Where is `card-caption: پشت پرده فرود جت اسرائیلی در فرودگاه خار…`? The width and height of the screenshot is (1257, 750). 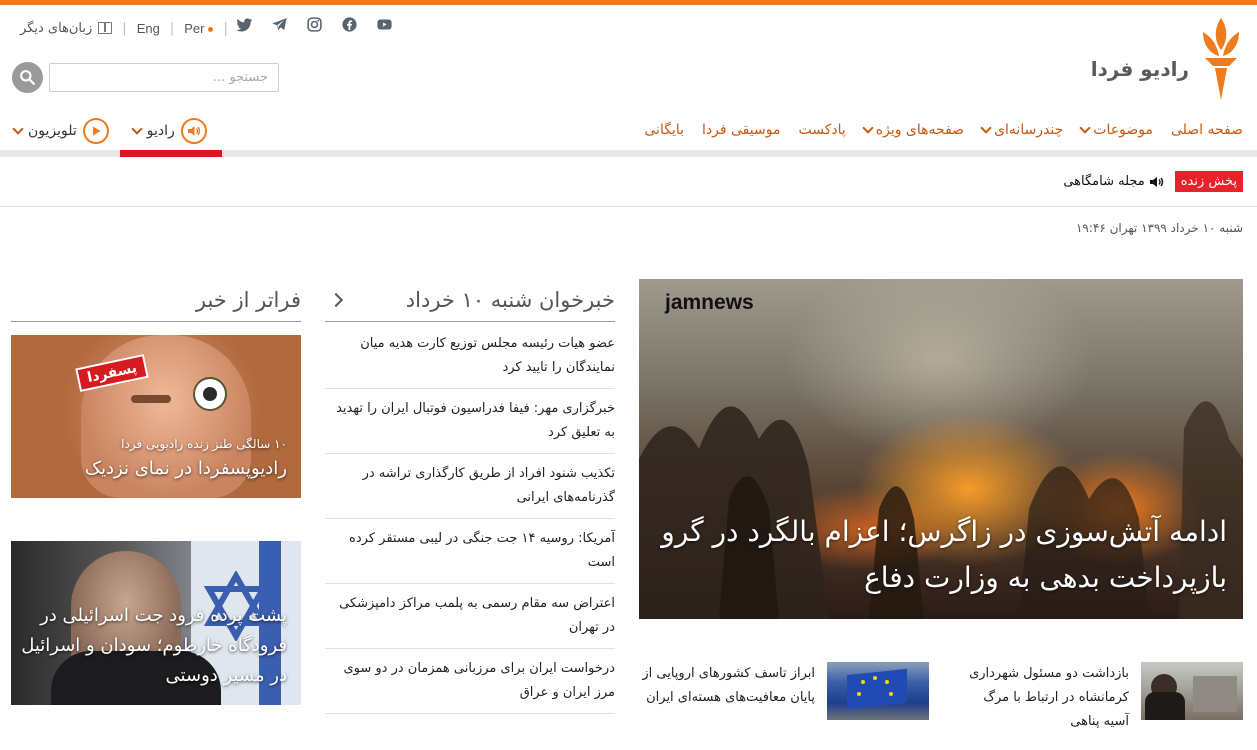
card-caption: پشت پرده فرود جت اسرائیلی در فرودگاه خار… is located at coordinates (152, 646).